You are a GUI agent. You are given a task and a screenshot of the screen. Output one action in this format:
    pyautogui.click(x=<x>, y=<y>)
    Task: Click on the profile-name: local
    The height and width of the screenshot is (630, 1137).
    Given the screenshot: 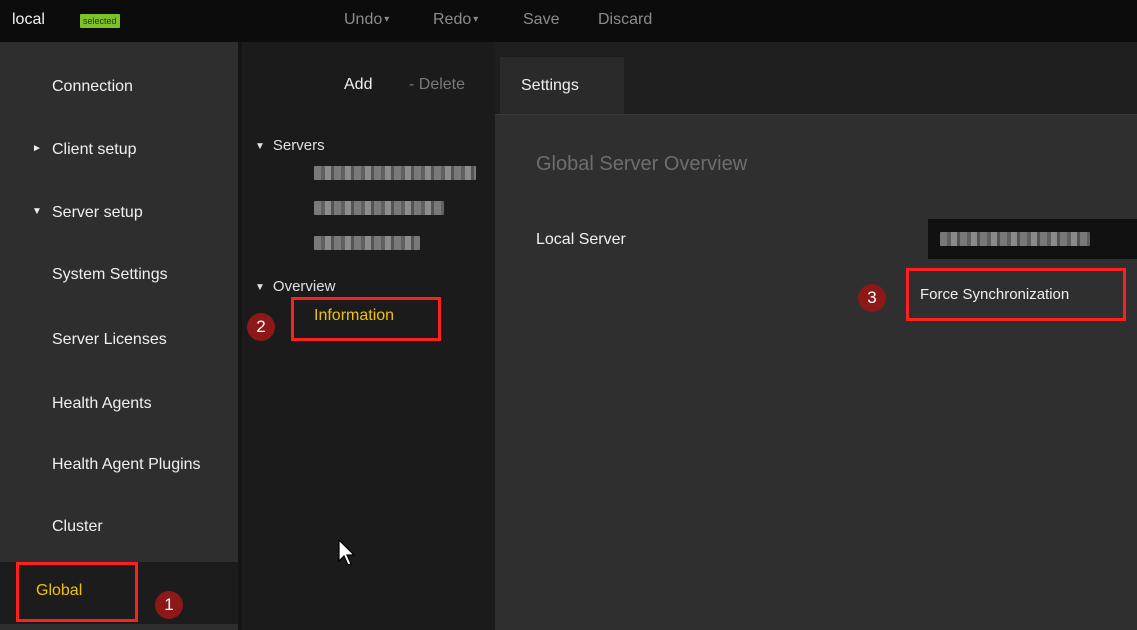 What is the action you would take?
    pyautogui.click(x=28, y=20)
    